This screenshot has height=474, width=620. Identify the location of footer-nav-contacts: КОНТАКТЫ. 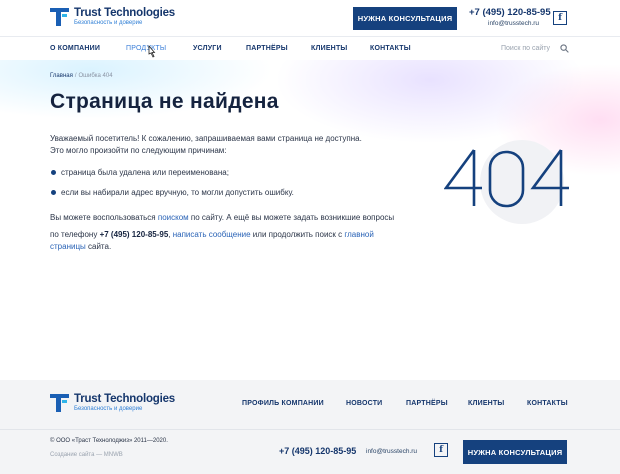
(547, 403).